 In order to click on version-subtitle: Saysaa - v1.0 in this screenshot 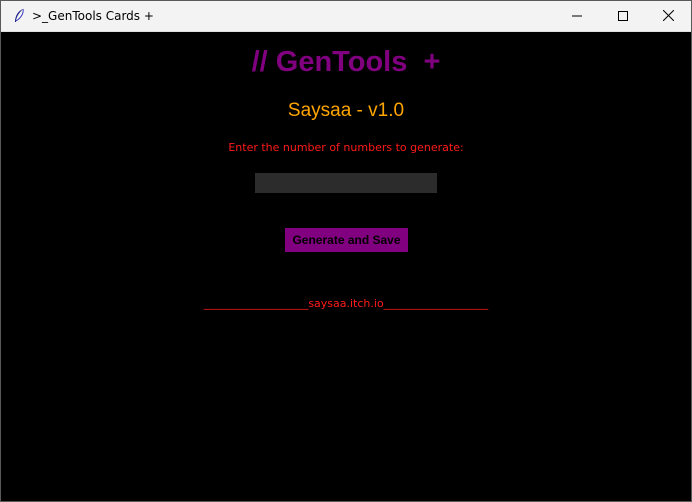, I will do `click(346, 110)`.